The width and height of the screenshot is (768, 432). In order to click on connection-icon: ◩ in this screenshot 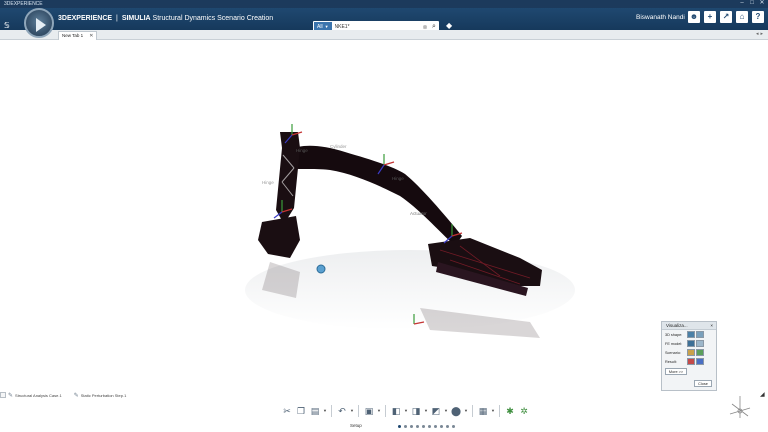, I will do `click(436, 411)`.